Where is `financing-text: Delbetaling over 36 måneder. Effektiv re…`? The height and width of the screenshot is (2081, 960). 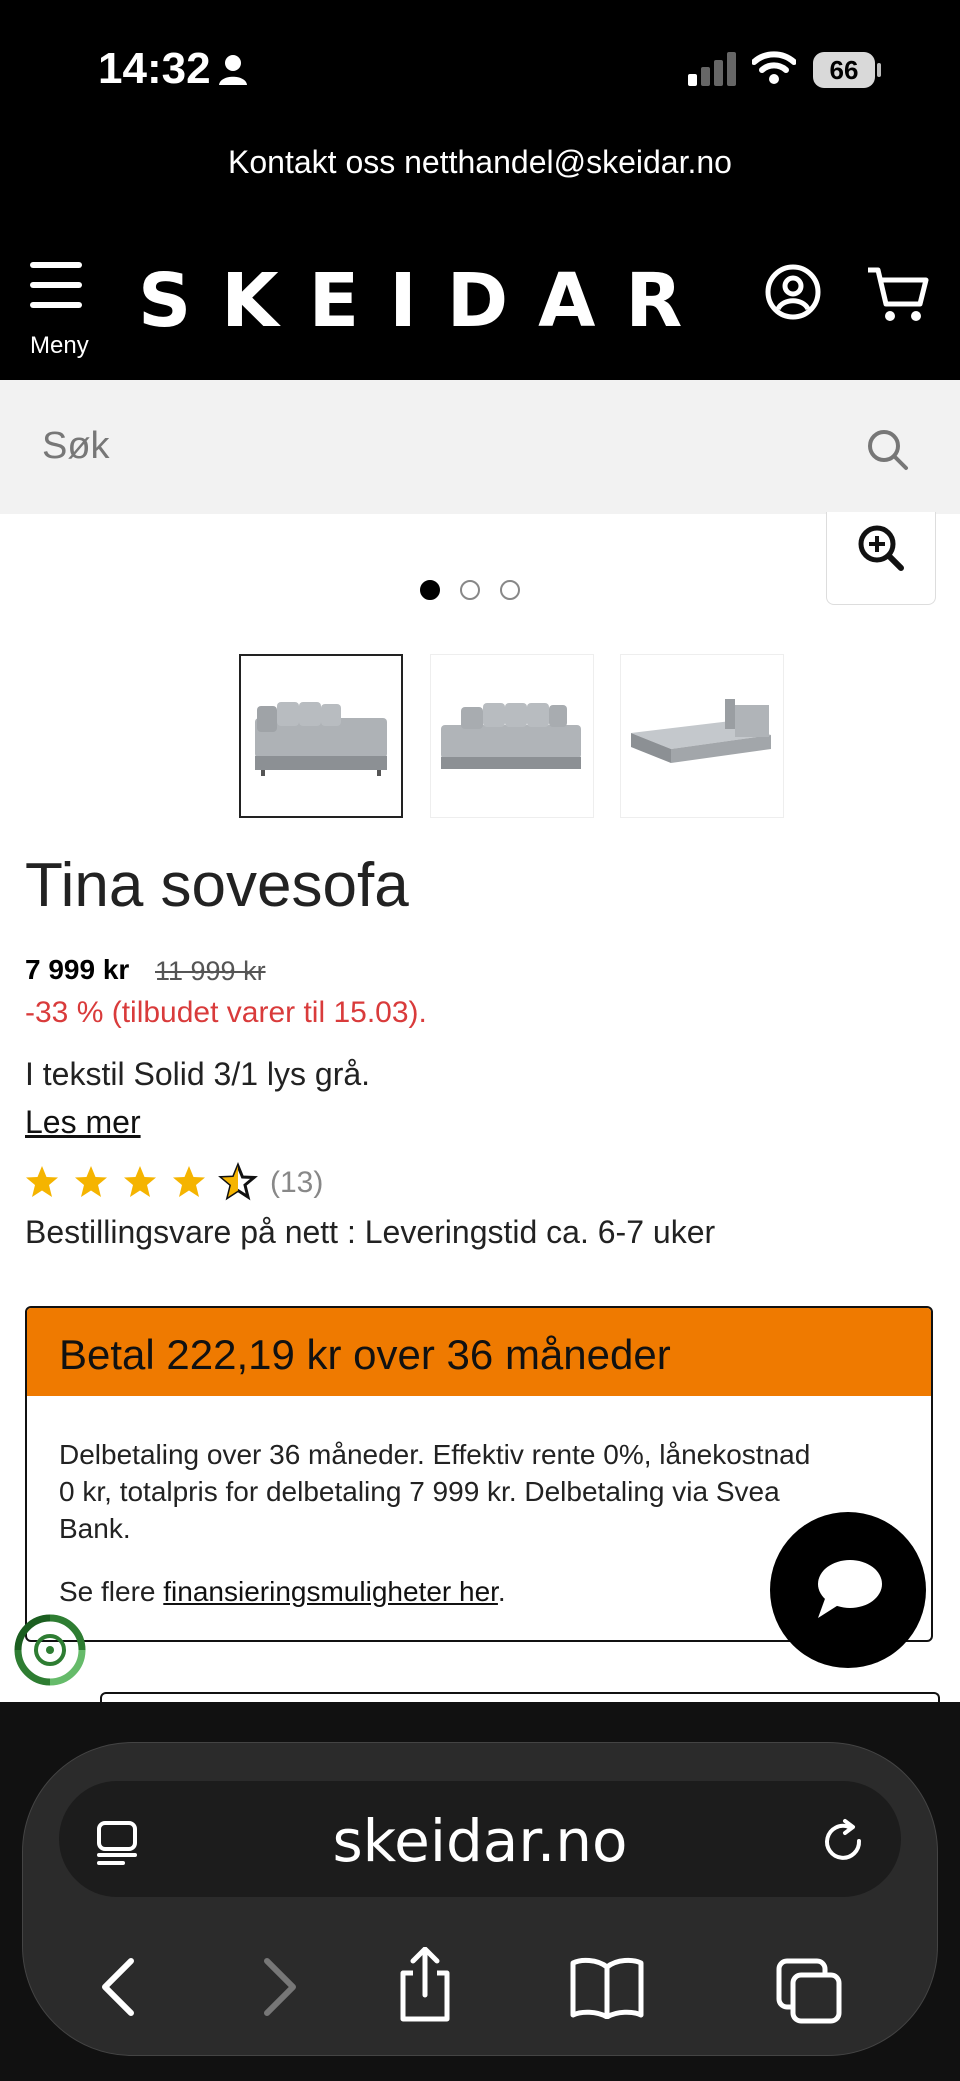
financing-text: Delbetaling over 36 måneder. Effektiv re… is located at coordinates (435, 1491).